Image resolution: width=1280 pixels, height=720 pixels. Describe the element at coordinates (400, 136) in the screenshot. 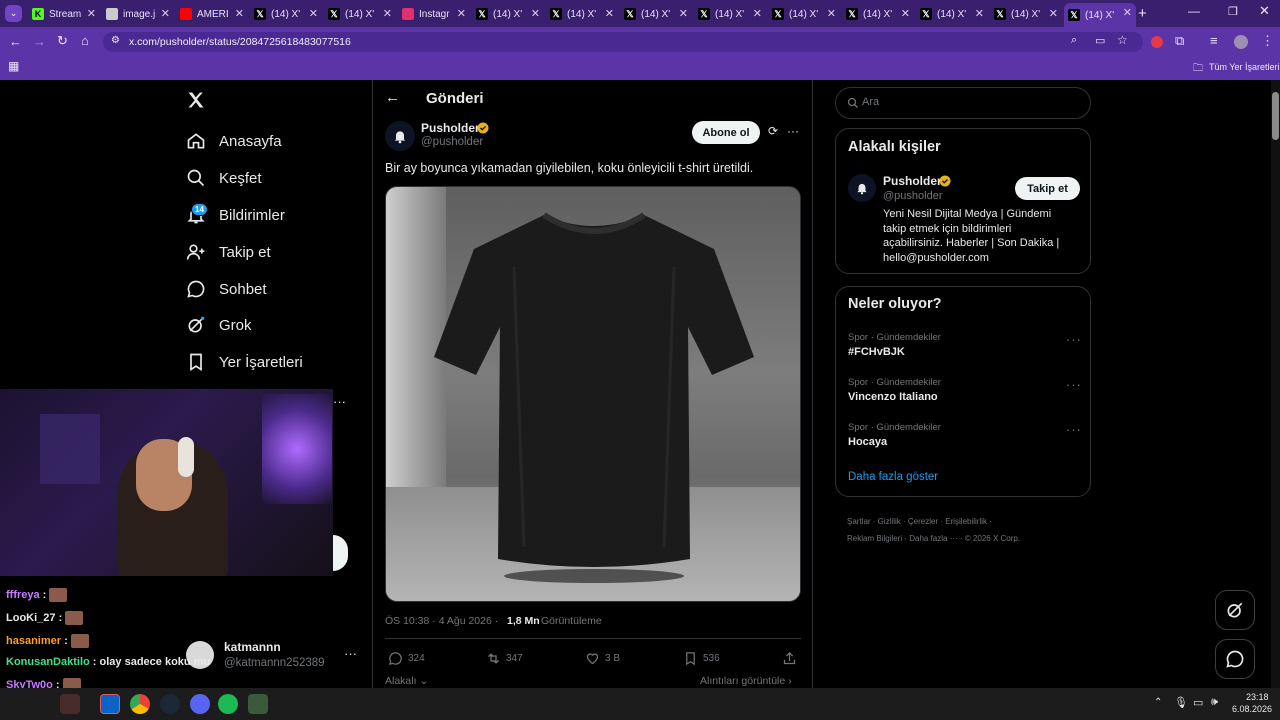

I see `author-avatar` at that location.